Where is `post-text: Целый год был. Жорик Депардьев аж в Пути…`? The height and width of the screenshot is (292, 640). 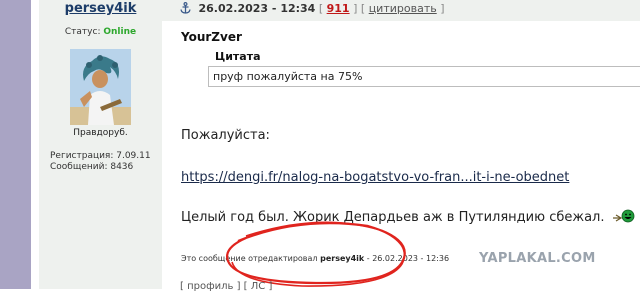 post-text: Целый год был. Жорик Депардьев аж в Пути… is located at coordinates (393, 217).